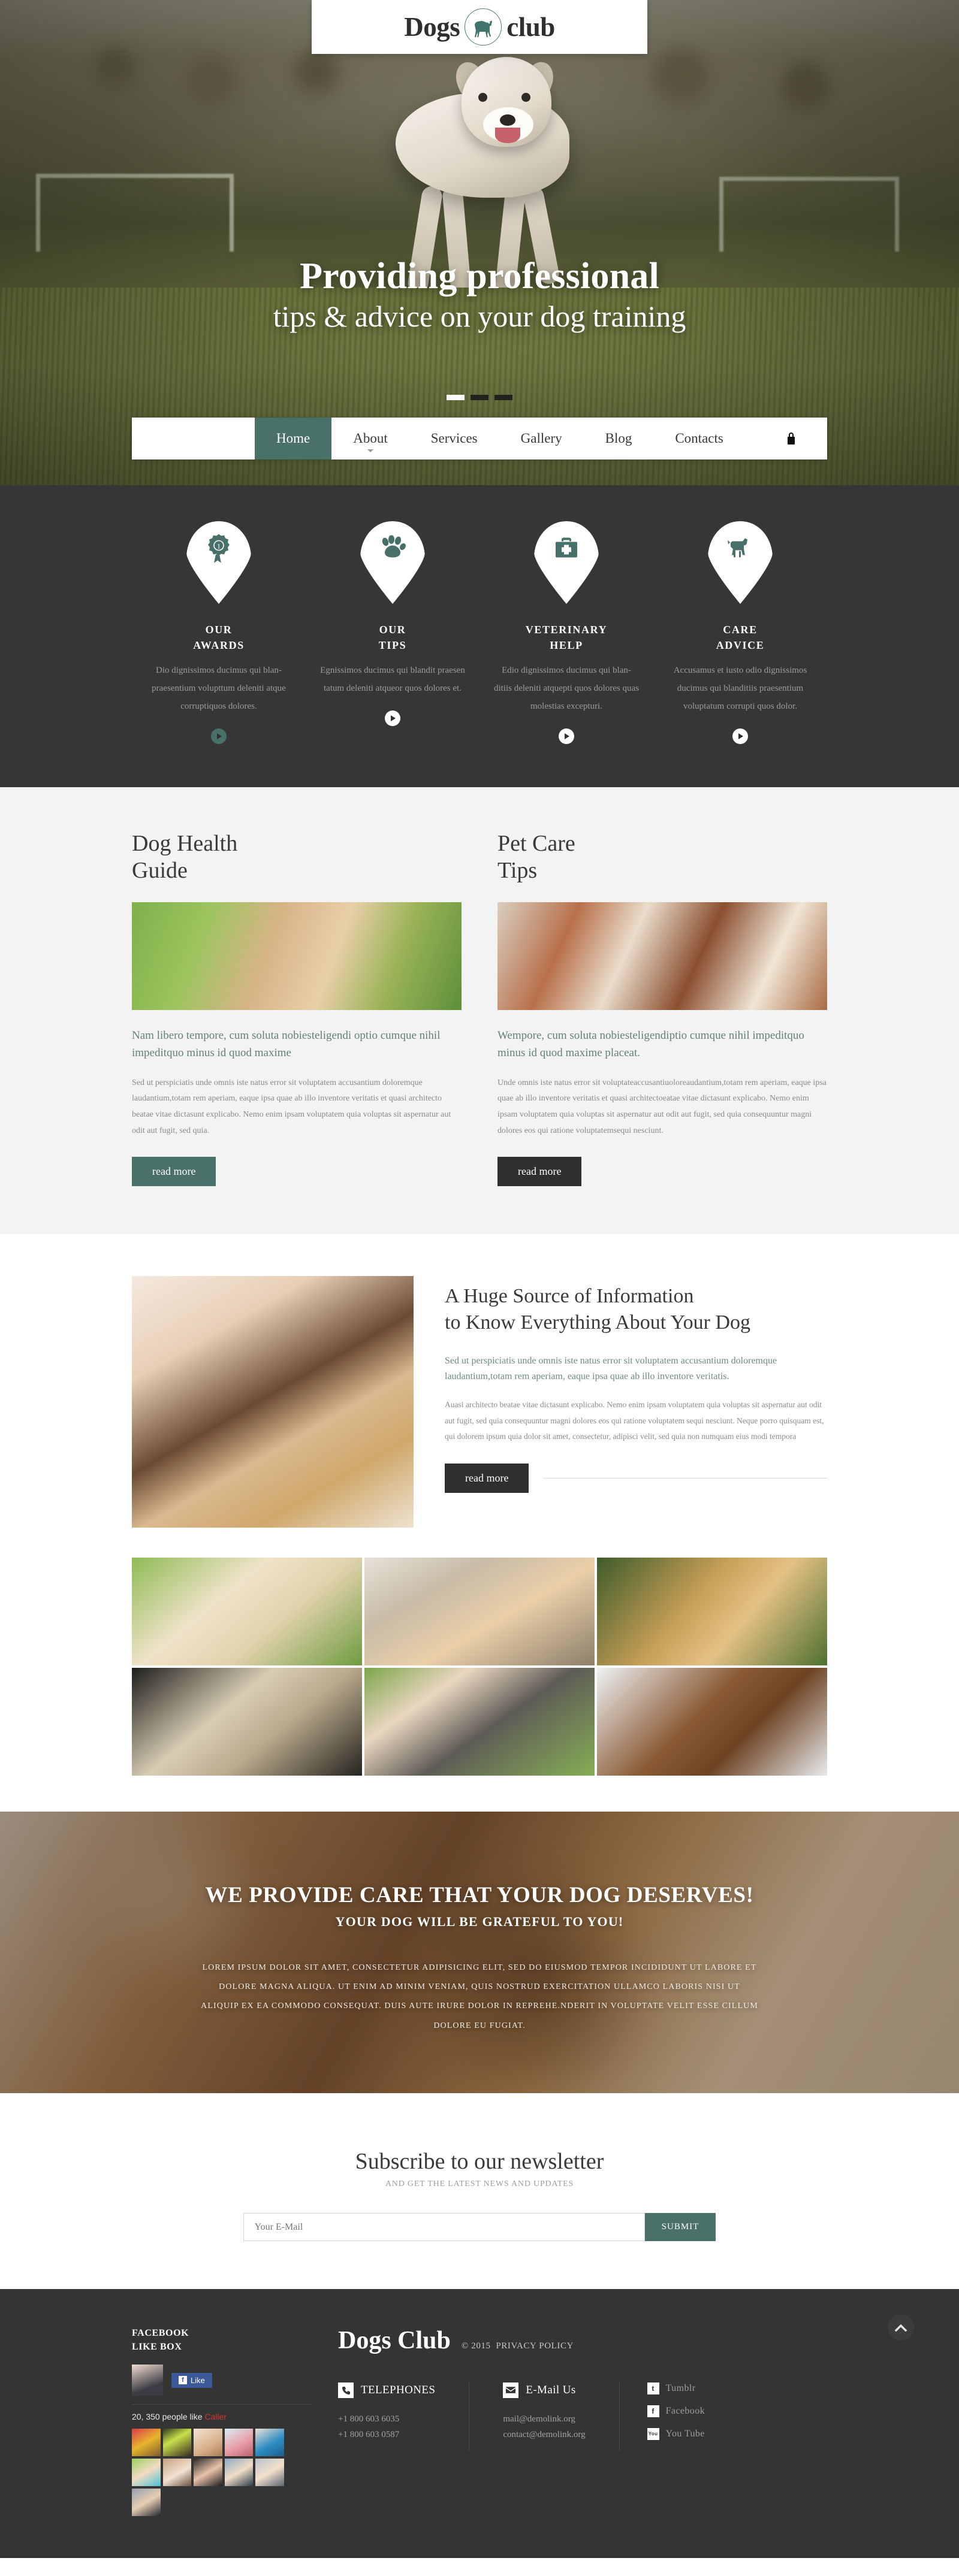  Describe the element at coordinates (566, 638) in the screenshot. I see `feature-title: VETERINARY HELP` at that location.